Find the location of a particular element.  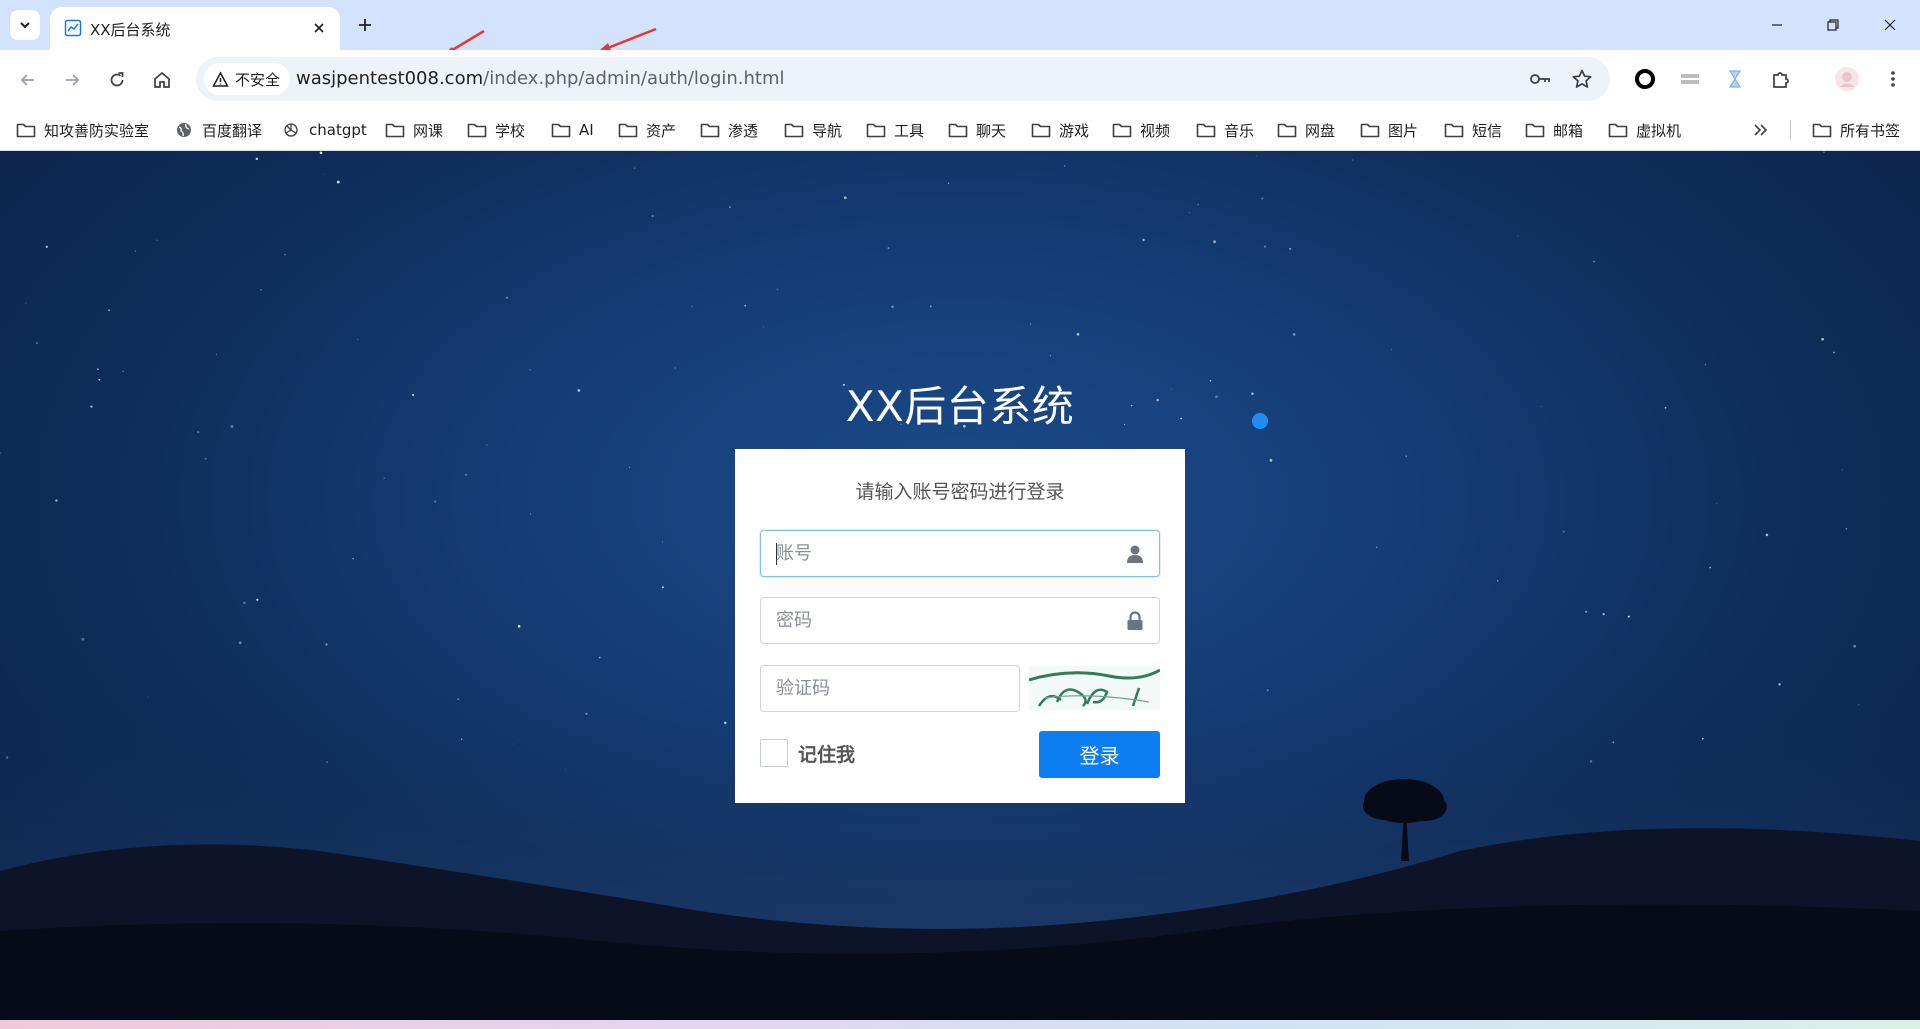

arrow-right-icon is located at coordinates (73, 80).